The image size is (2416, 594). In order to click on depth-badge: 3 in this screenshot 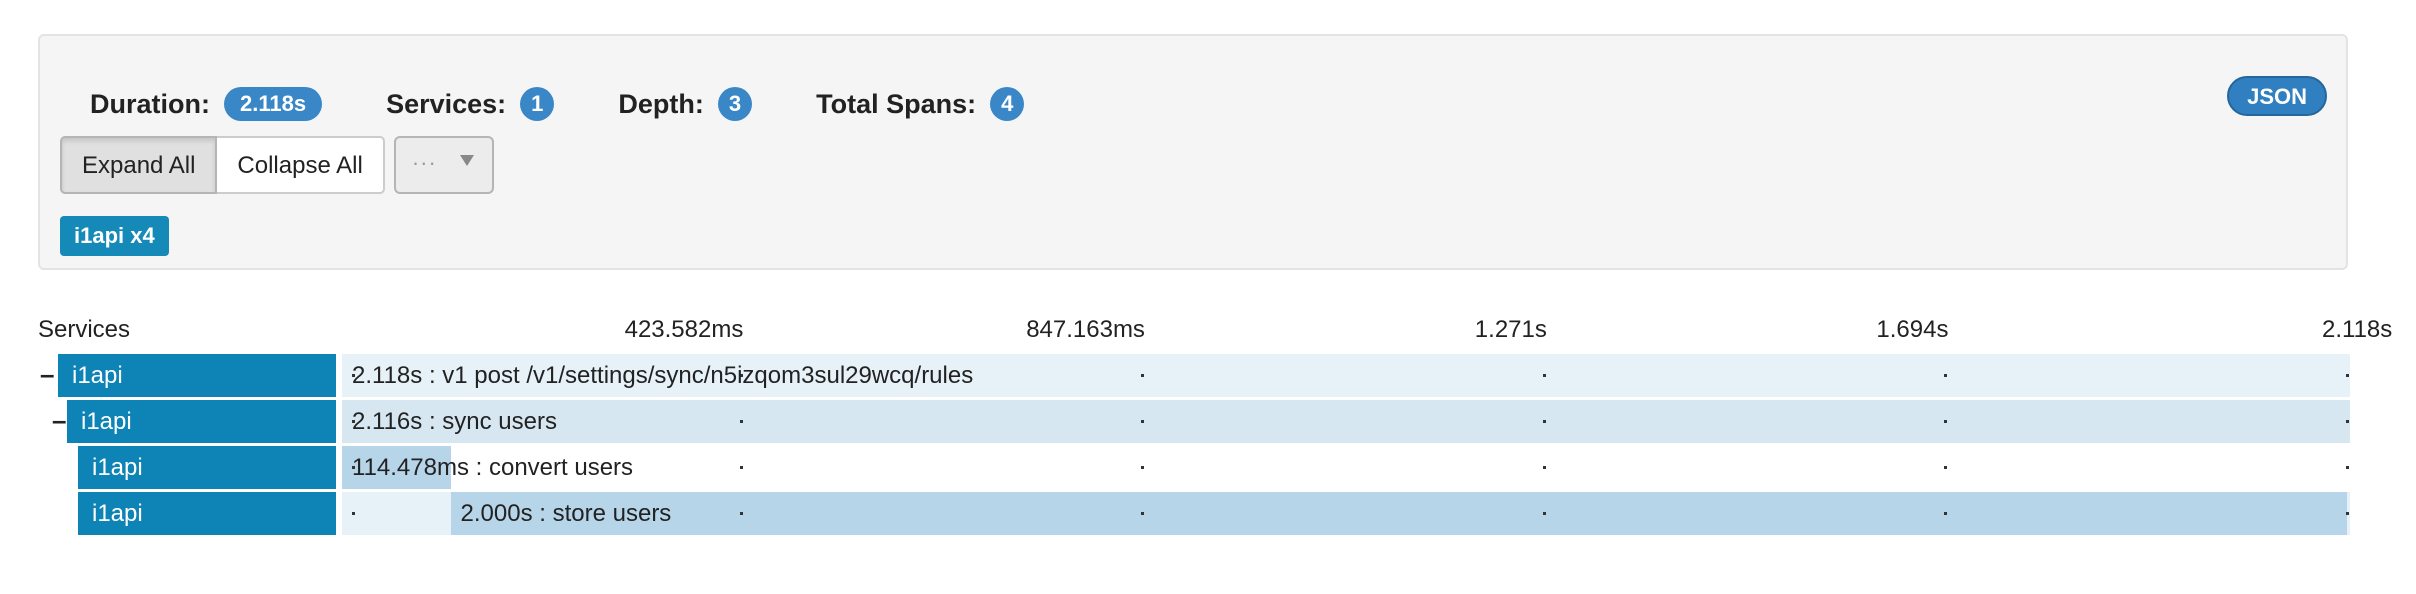, I will do `click(735, 104)`.